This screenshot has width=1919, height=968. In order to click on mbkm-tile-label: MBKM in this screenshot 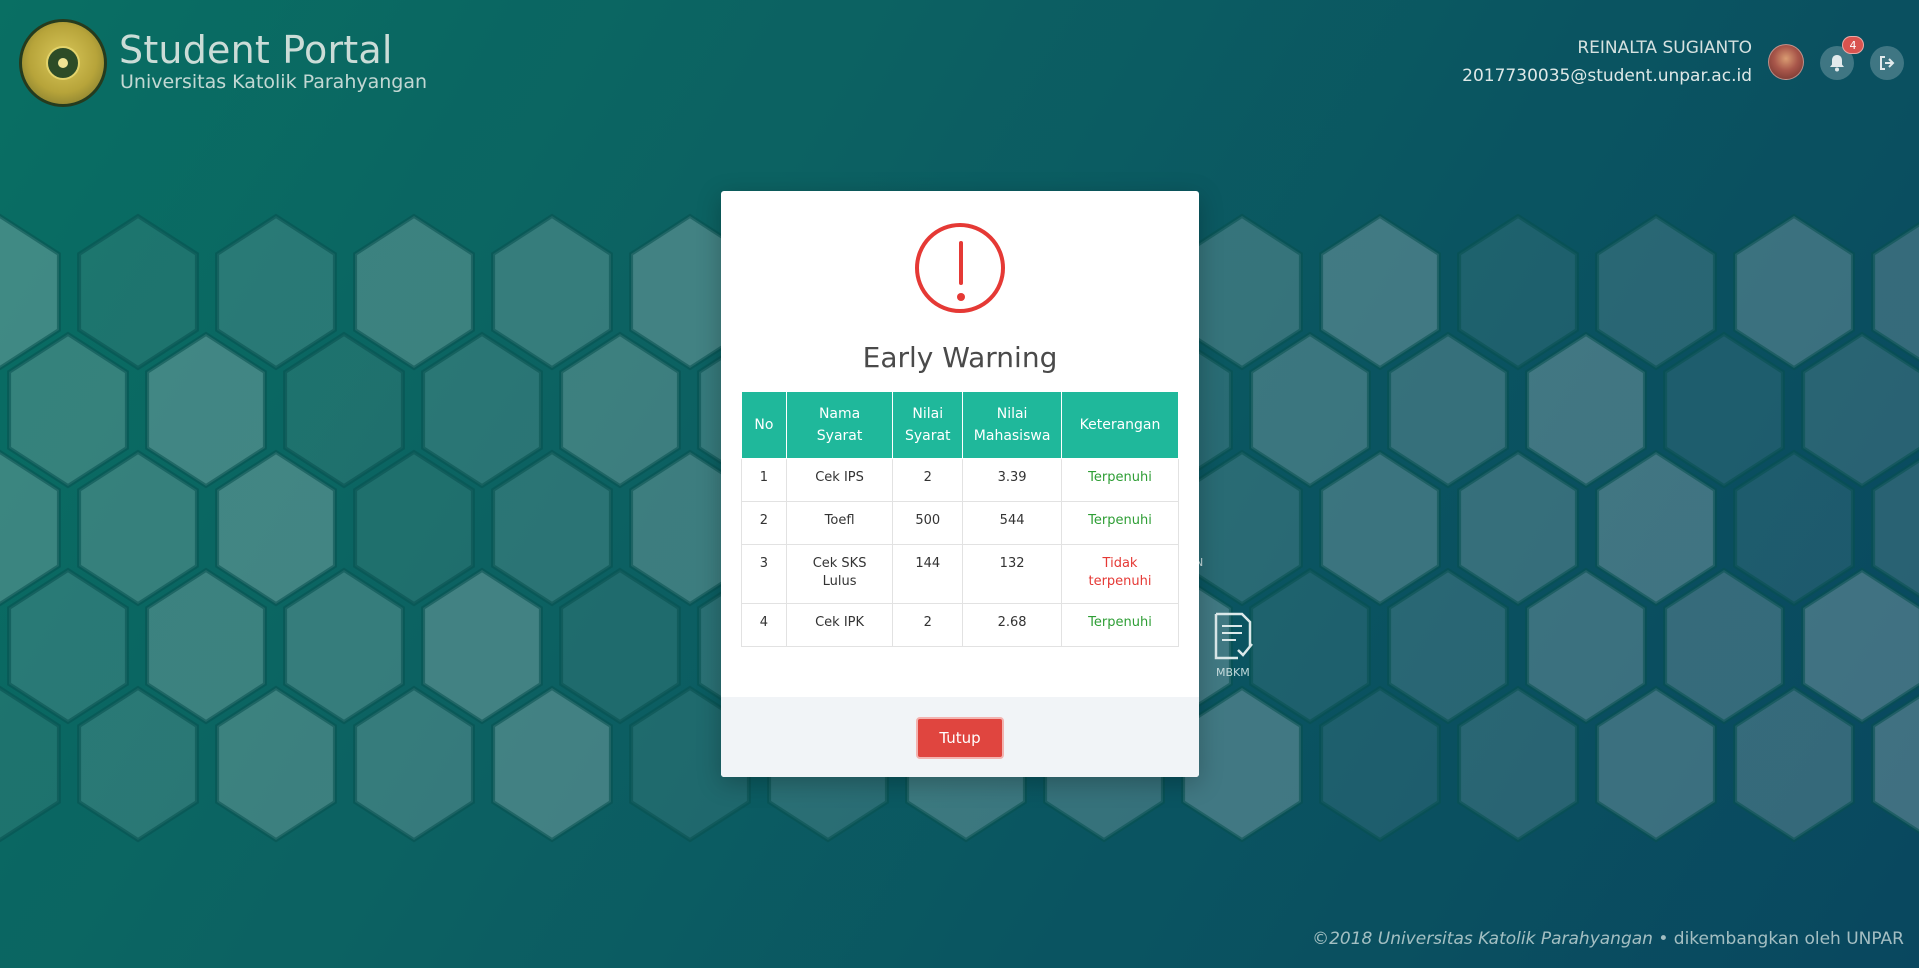, I will do `click(1233, 672)`.